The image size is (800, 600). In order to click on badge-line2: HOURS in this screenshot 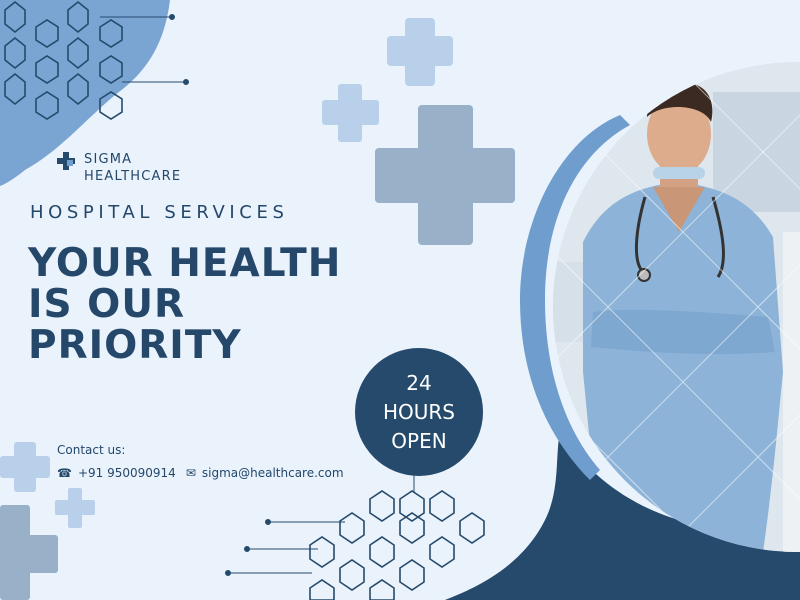, I will do `click(418, 411)`.